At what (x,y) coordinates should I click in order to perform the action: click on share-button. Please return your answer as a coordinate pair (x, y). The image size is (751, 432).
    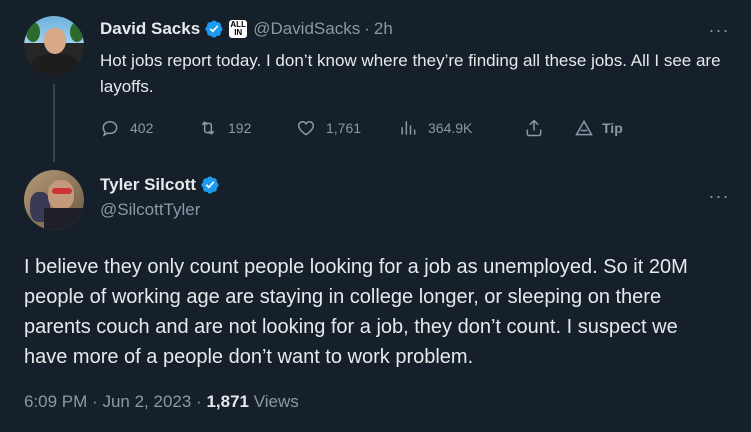
    Looking at the image, I should click on (539, 128).